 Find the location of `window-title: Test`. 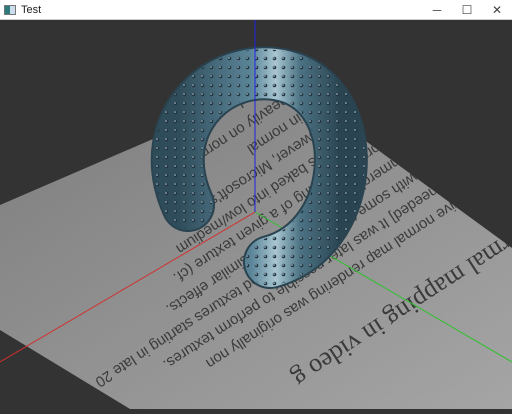

window-title: Test is located at coordinates (31, 9).